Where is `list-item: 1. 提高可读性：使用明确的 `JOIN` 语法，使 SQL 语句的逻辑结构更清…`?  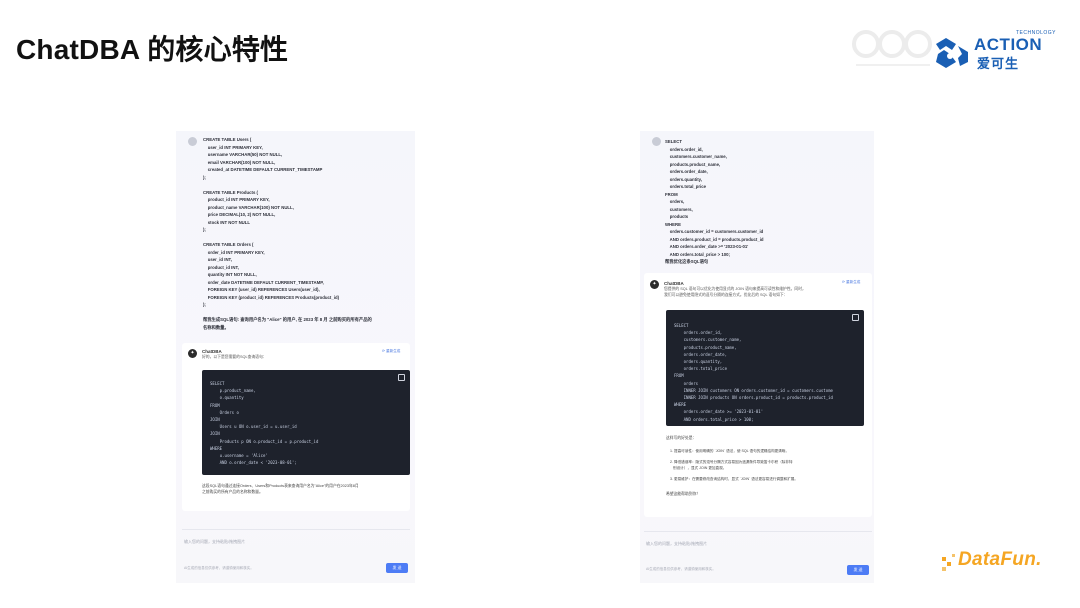
list-item: 1. 提高可读性：使用明确的 `JOIN` 语法，使 SQL 语句的逻辑结构更清… is located at coordinates (730, 451).